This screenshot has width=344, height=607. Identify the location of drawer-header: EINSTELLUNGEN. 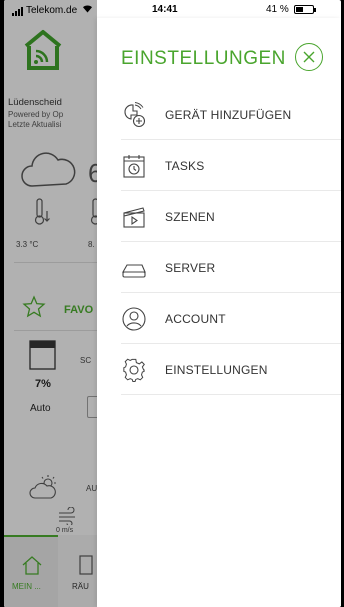
(219, 53).